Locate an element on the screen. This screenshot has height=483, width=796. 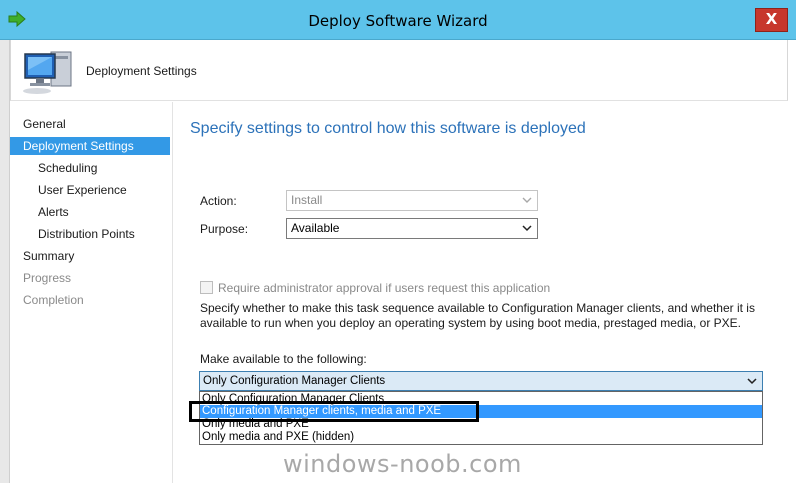
make-available-value: Only Configuration Manager Clients is located at coordinates (294, 381).